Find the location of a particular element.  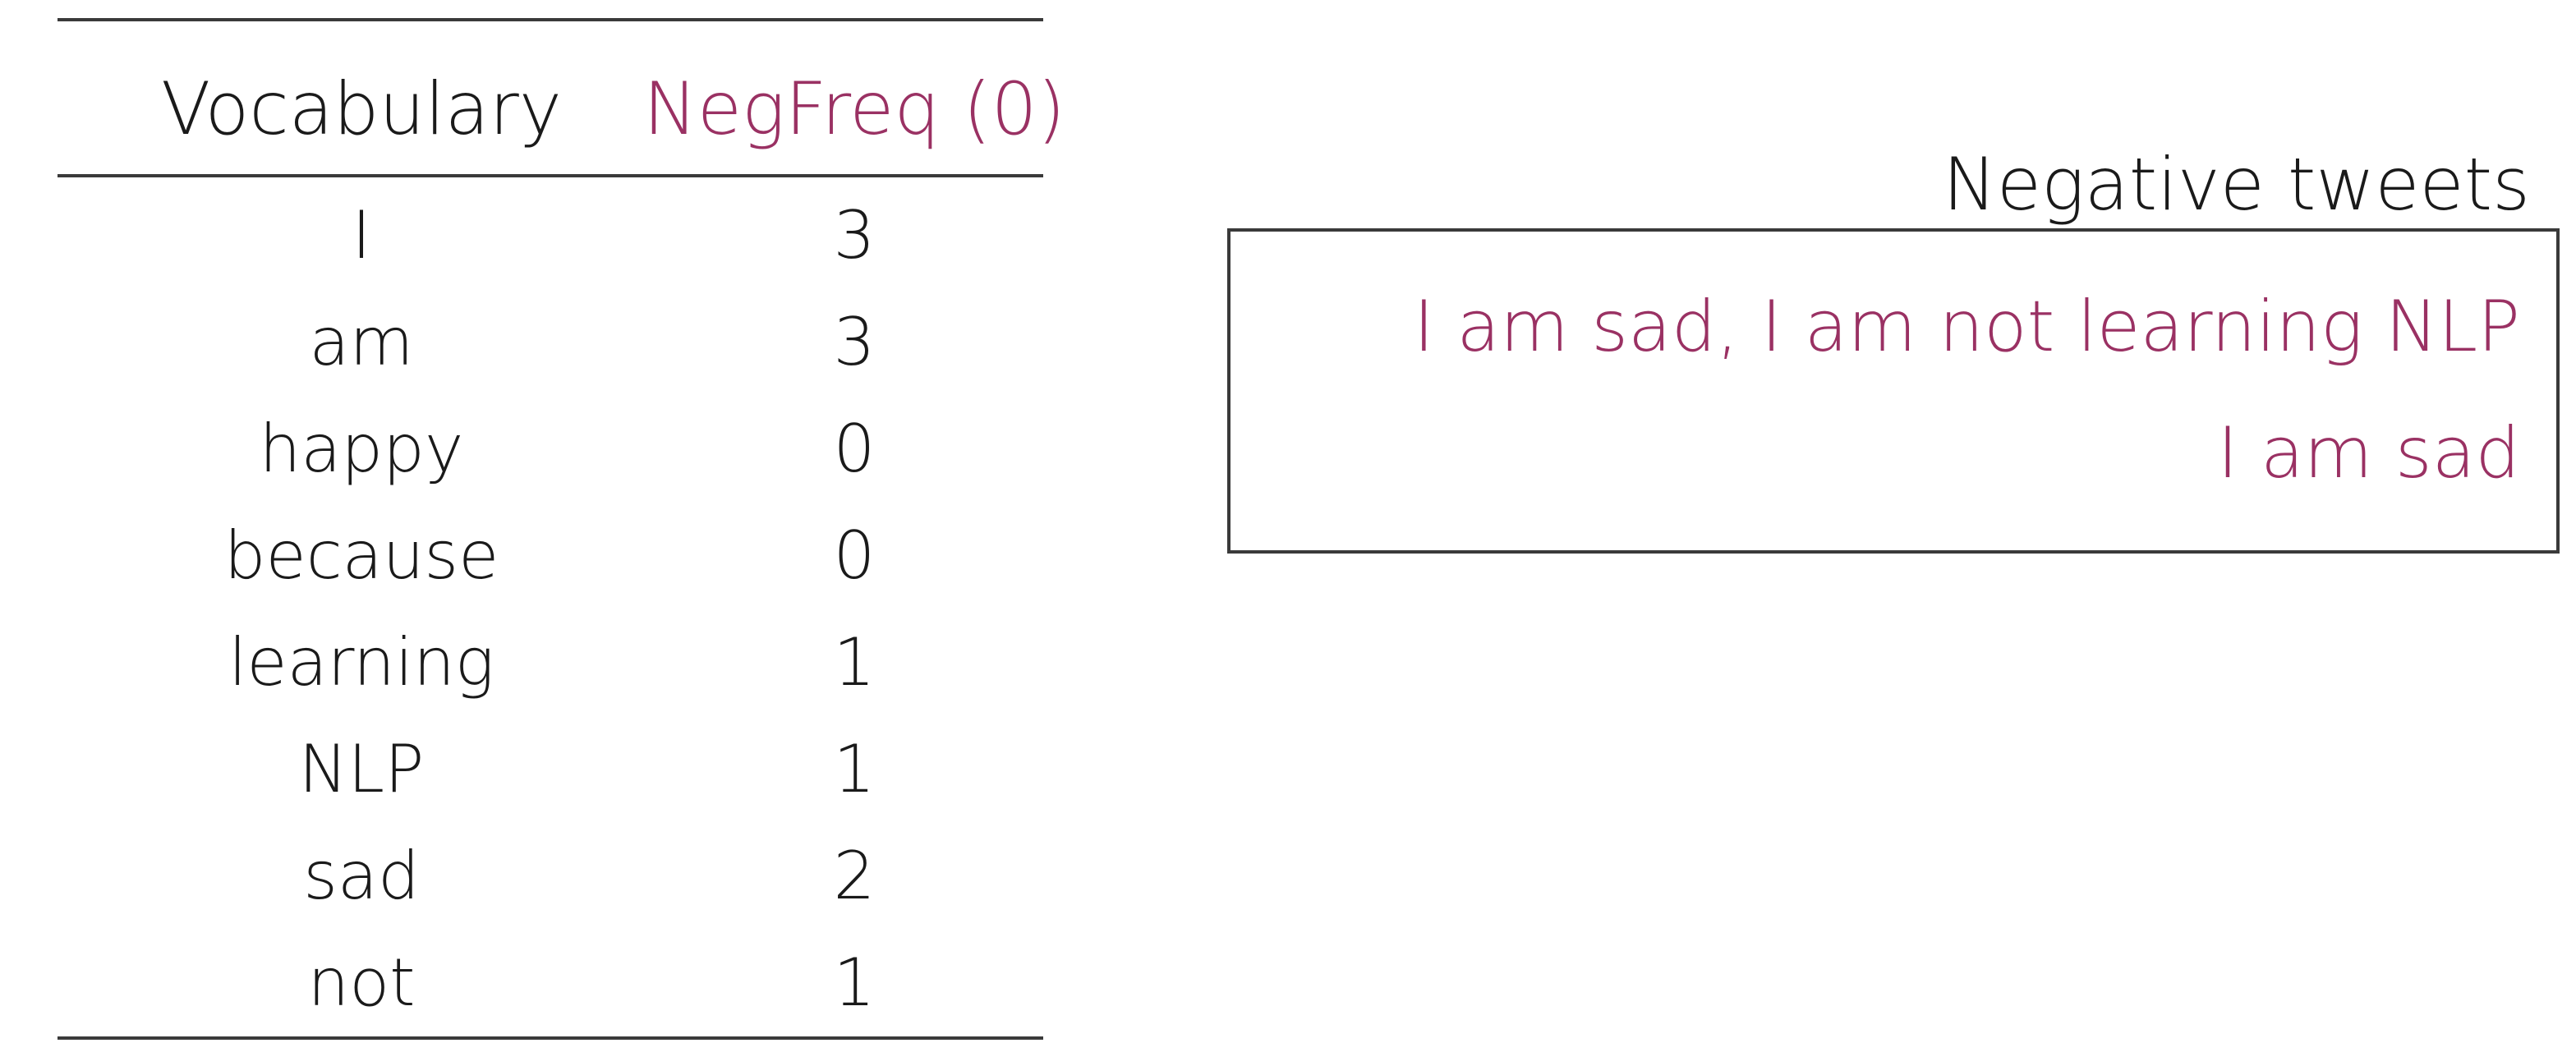

table-row: am 3 is located at coordinates (550, 342).